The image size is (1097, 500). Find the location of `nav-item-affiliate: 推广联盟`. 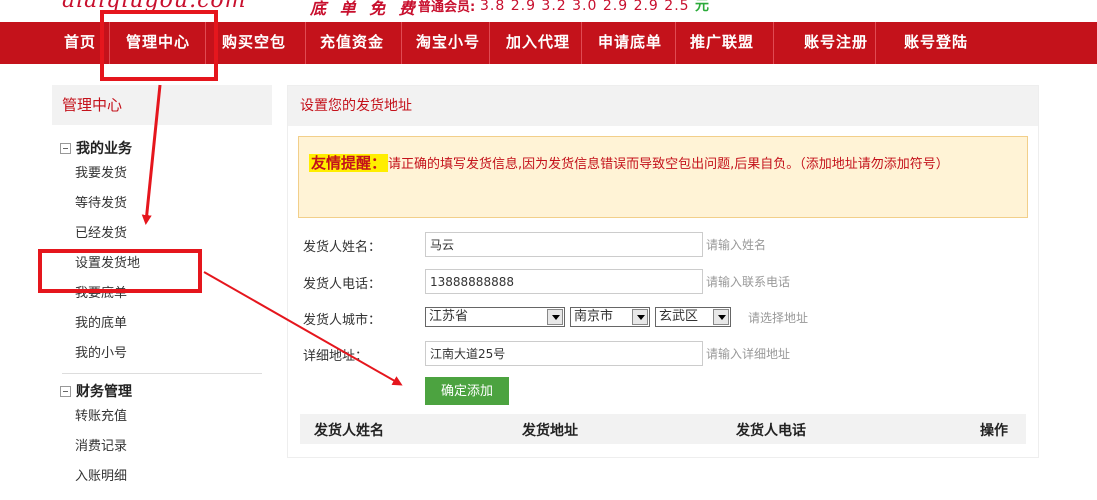

nav-item-affiliate: 推广联盟 is located at coordinates (725, 43).